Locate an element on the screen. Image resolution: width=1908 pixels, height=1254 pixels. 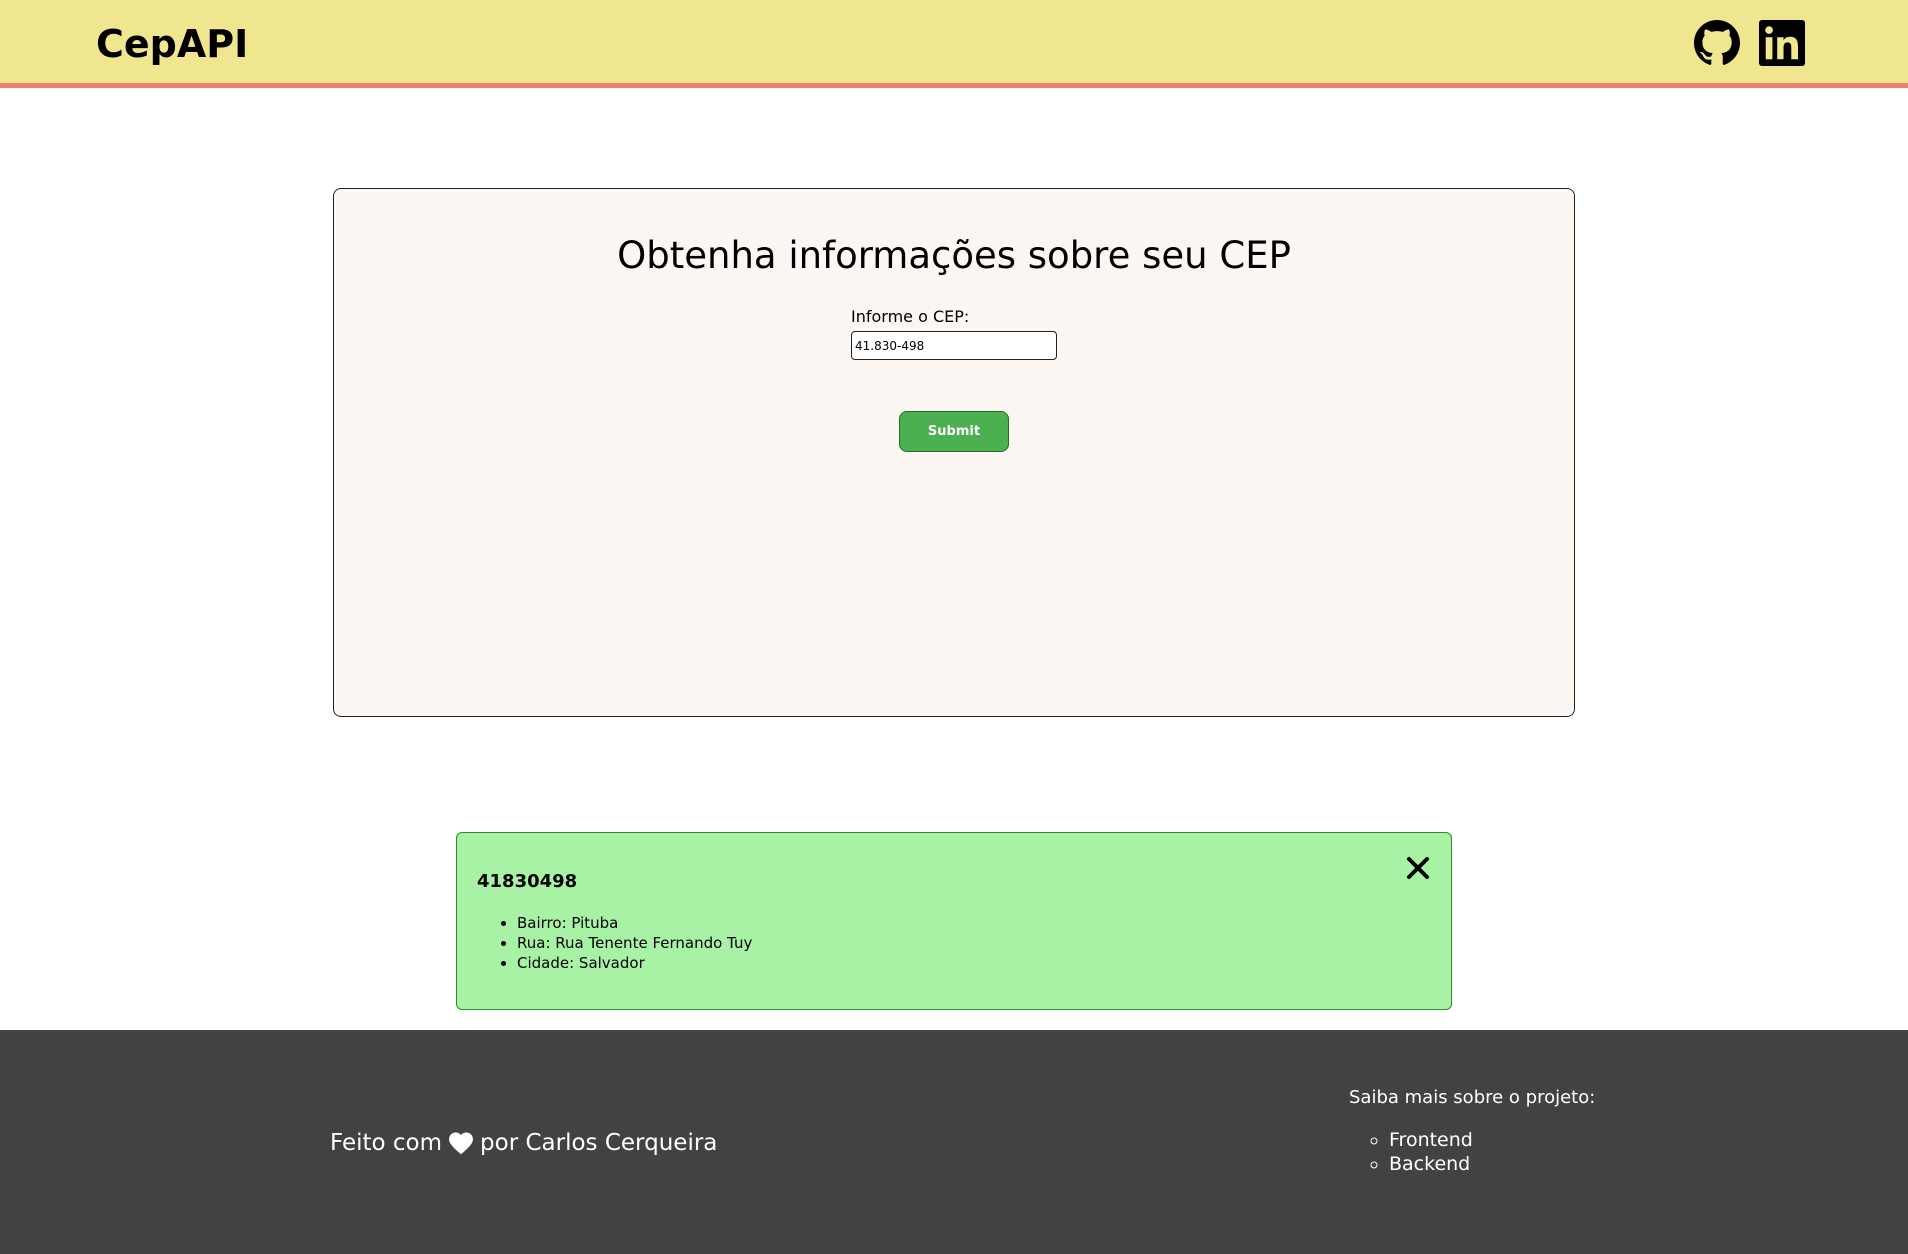
top-header: CepAPI is located at coordinates (954, 44).